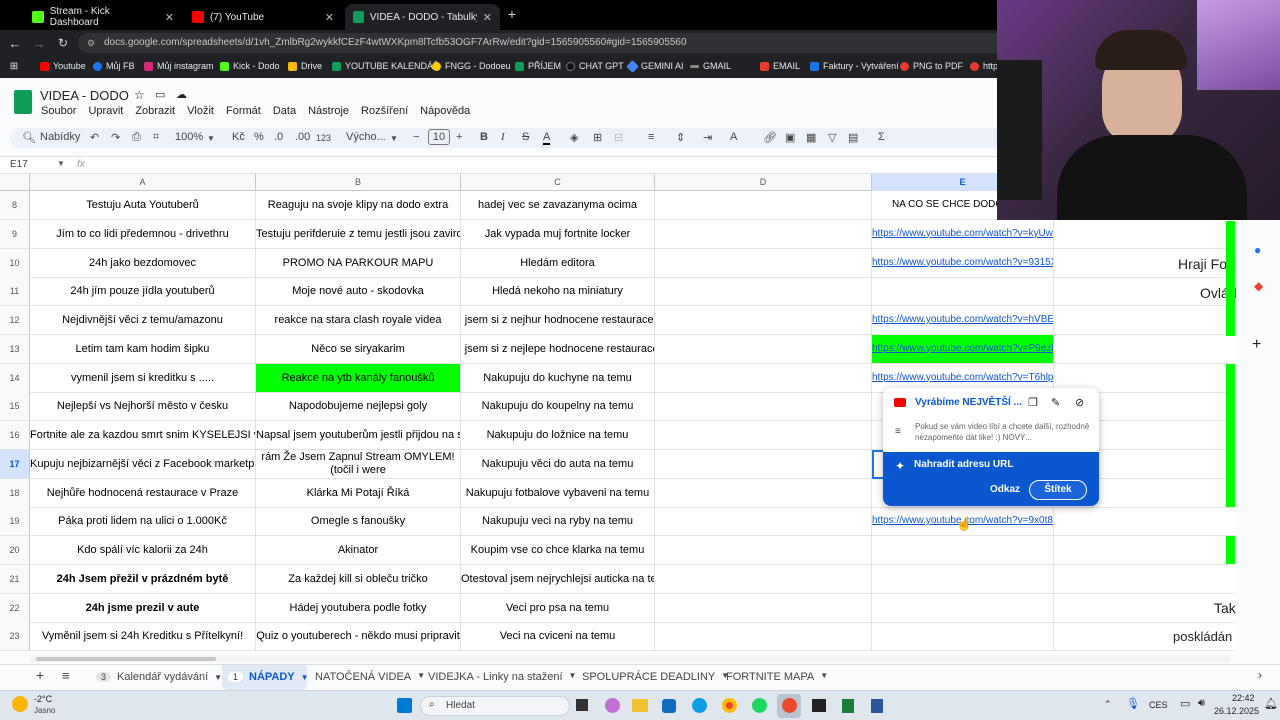 This screenshot has height=720, width=1280. What do you see at coordinates (1005, 489) in the screenshot?
I see `link-button: Odkaz` at bounding box center [1005, 489].